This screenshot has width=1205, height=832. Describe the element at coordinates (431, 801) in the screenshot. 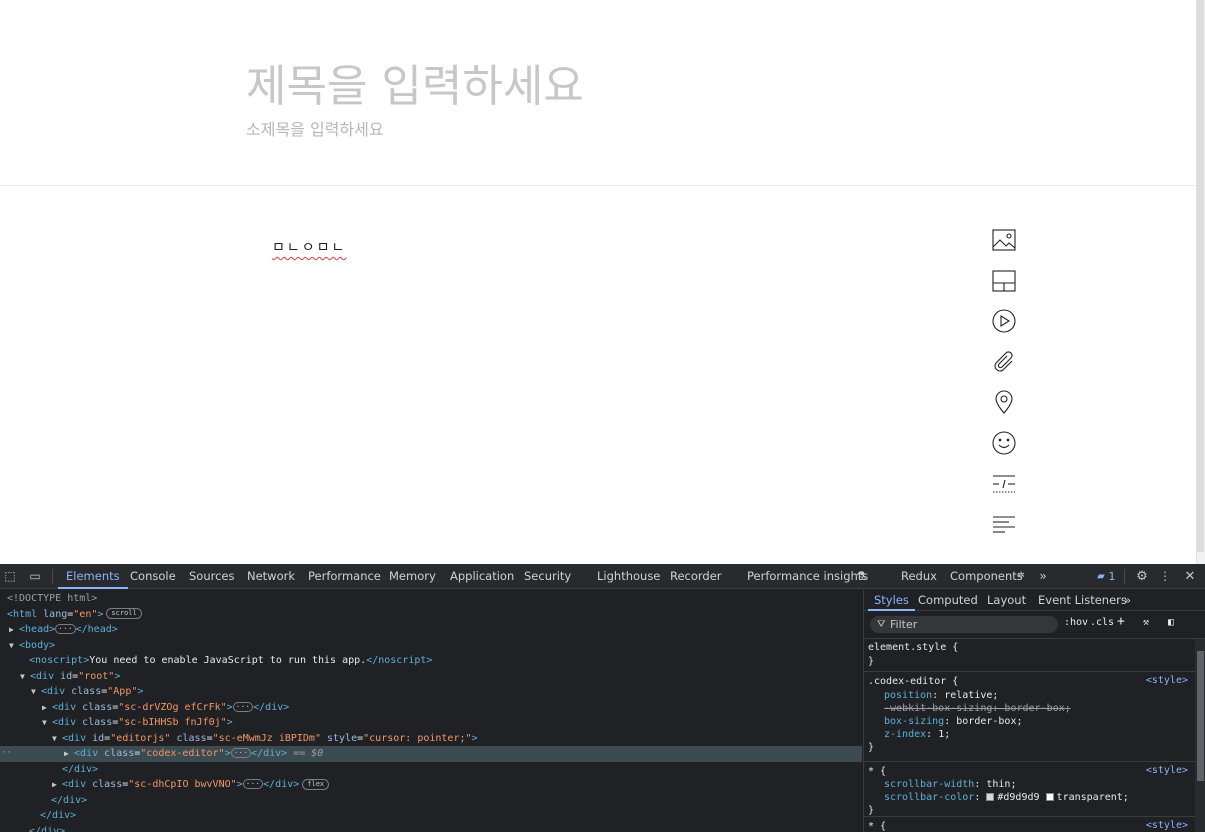

I see `dom-line-close-div-2: </div>` at that location.